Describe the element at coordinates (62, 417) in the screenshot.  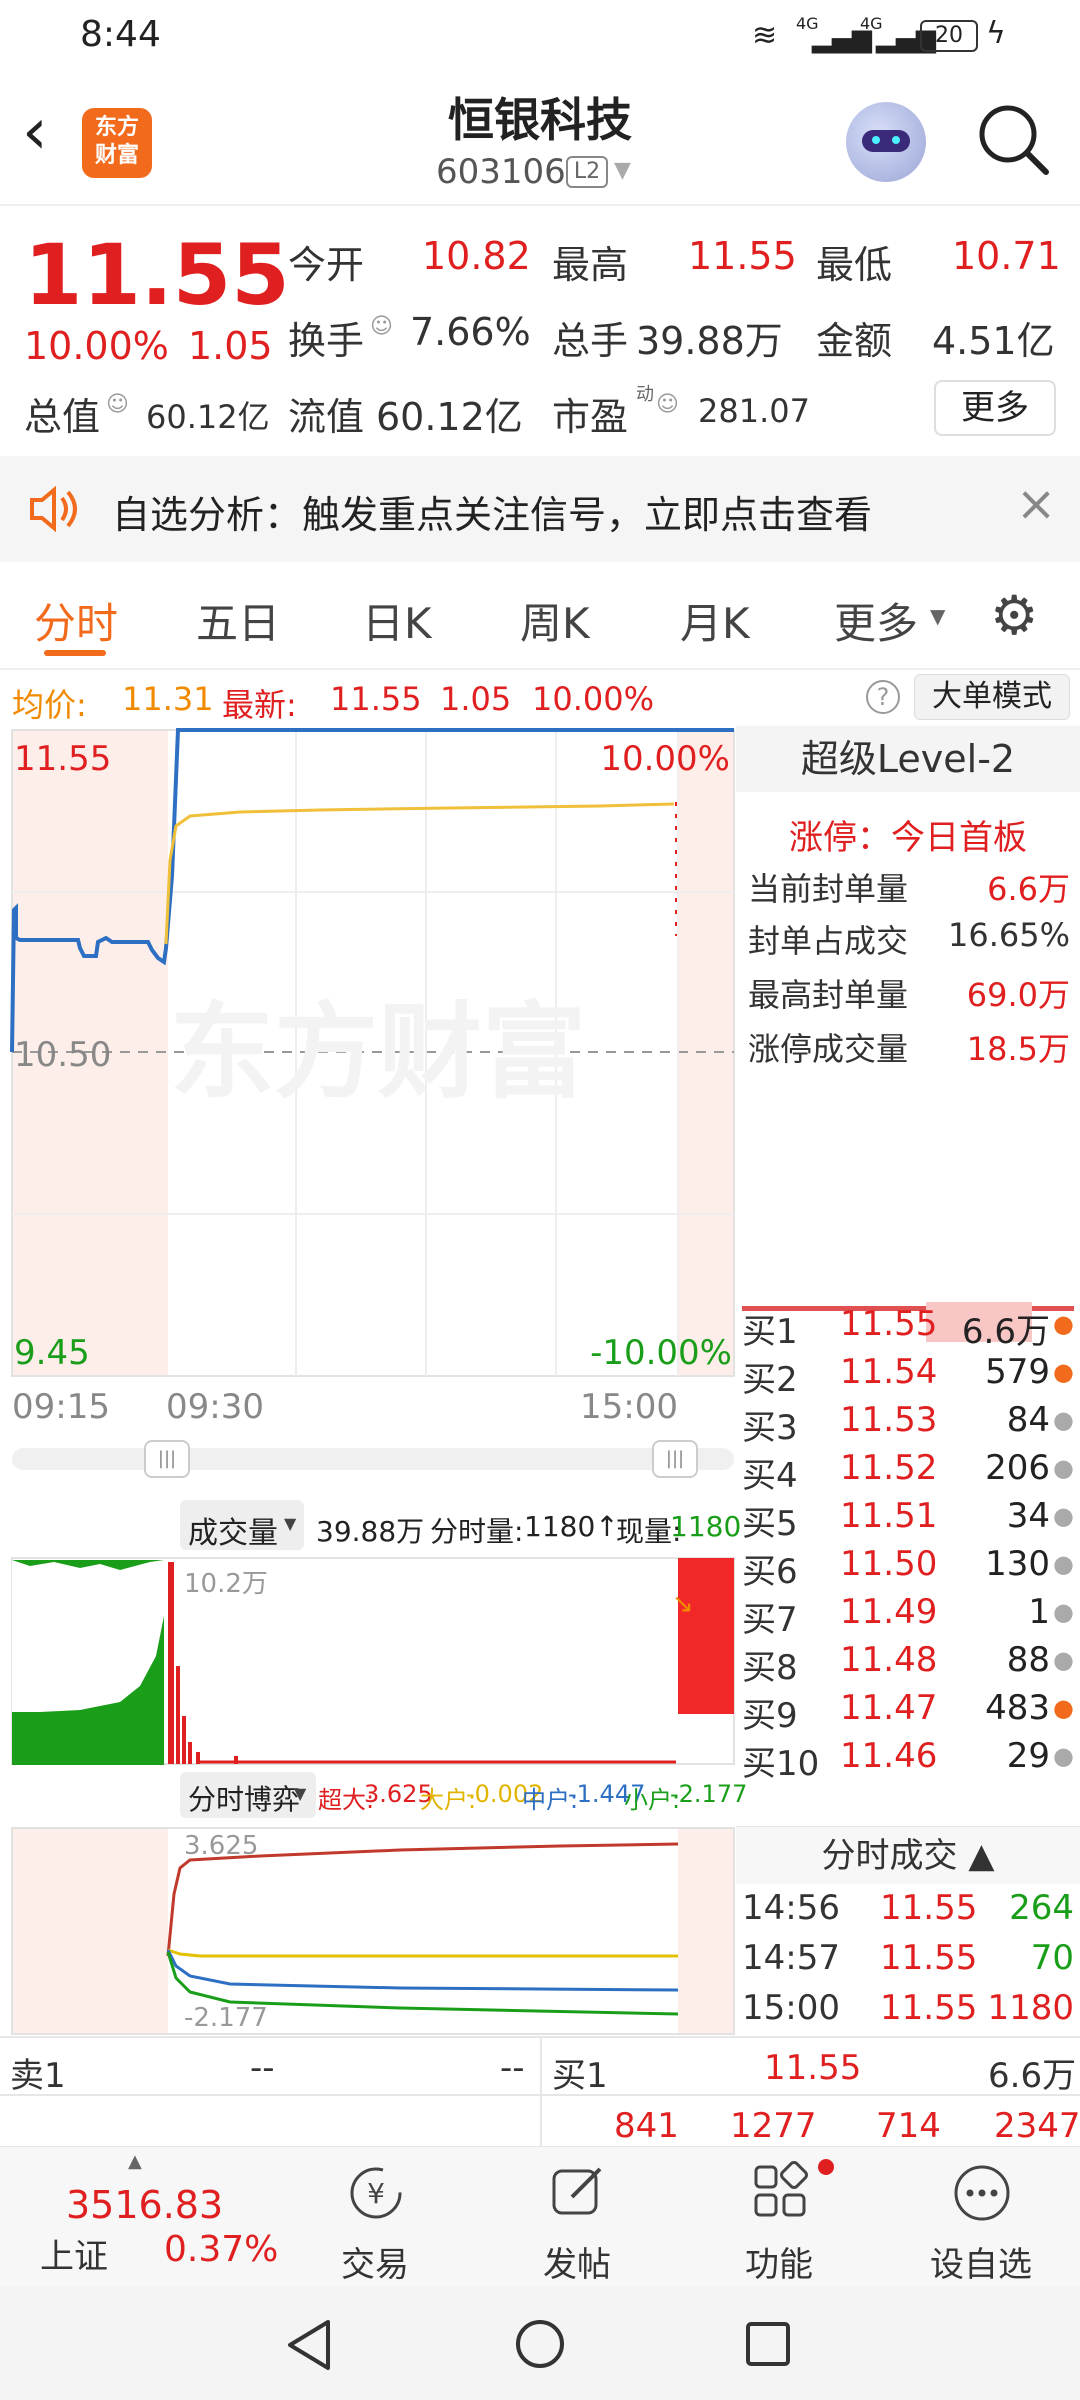
I see `mcap-label: 总值` at that location.